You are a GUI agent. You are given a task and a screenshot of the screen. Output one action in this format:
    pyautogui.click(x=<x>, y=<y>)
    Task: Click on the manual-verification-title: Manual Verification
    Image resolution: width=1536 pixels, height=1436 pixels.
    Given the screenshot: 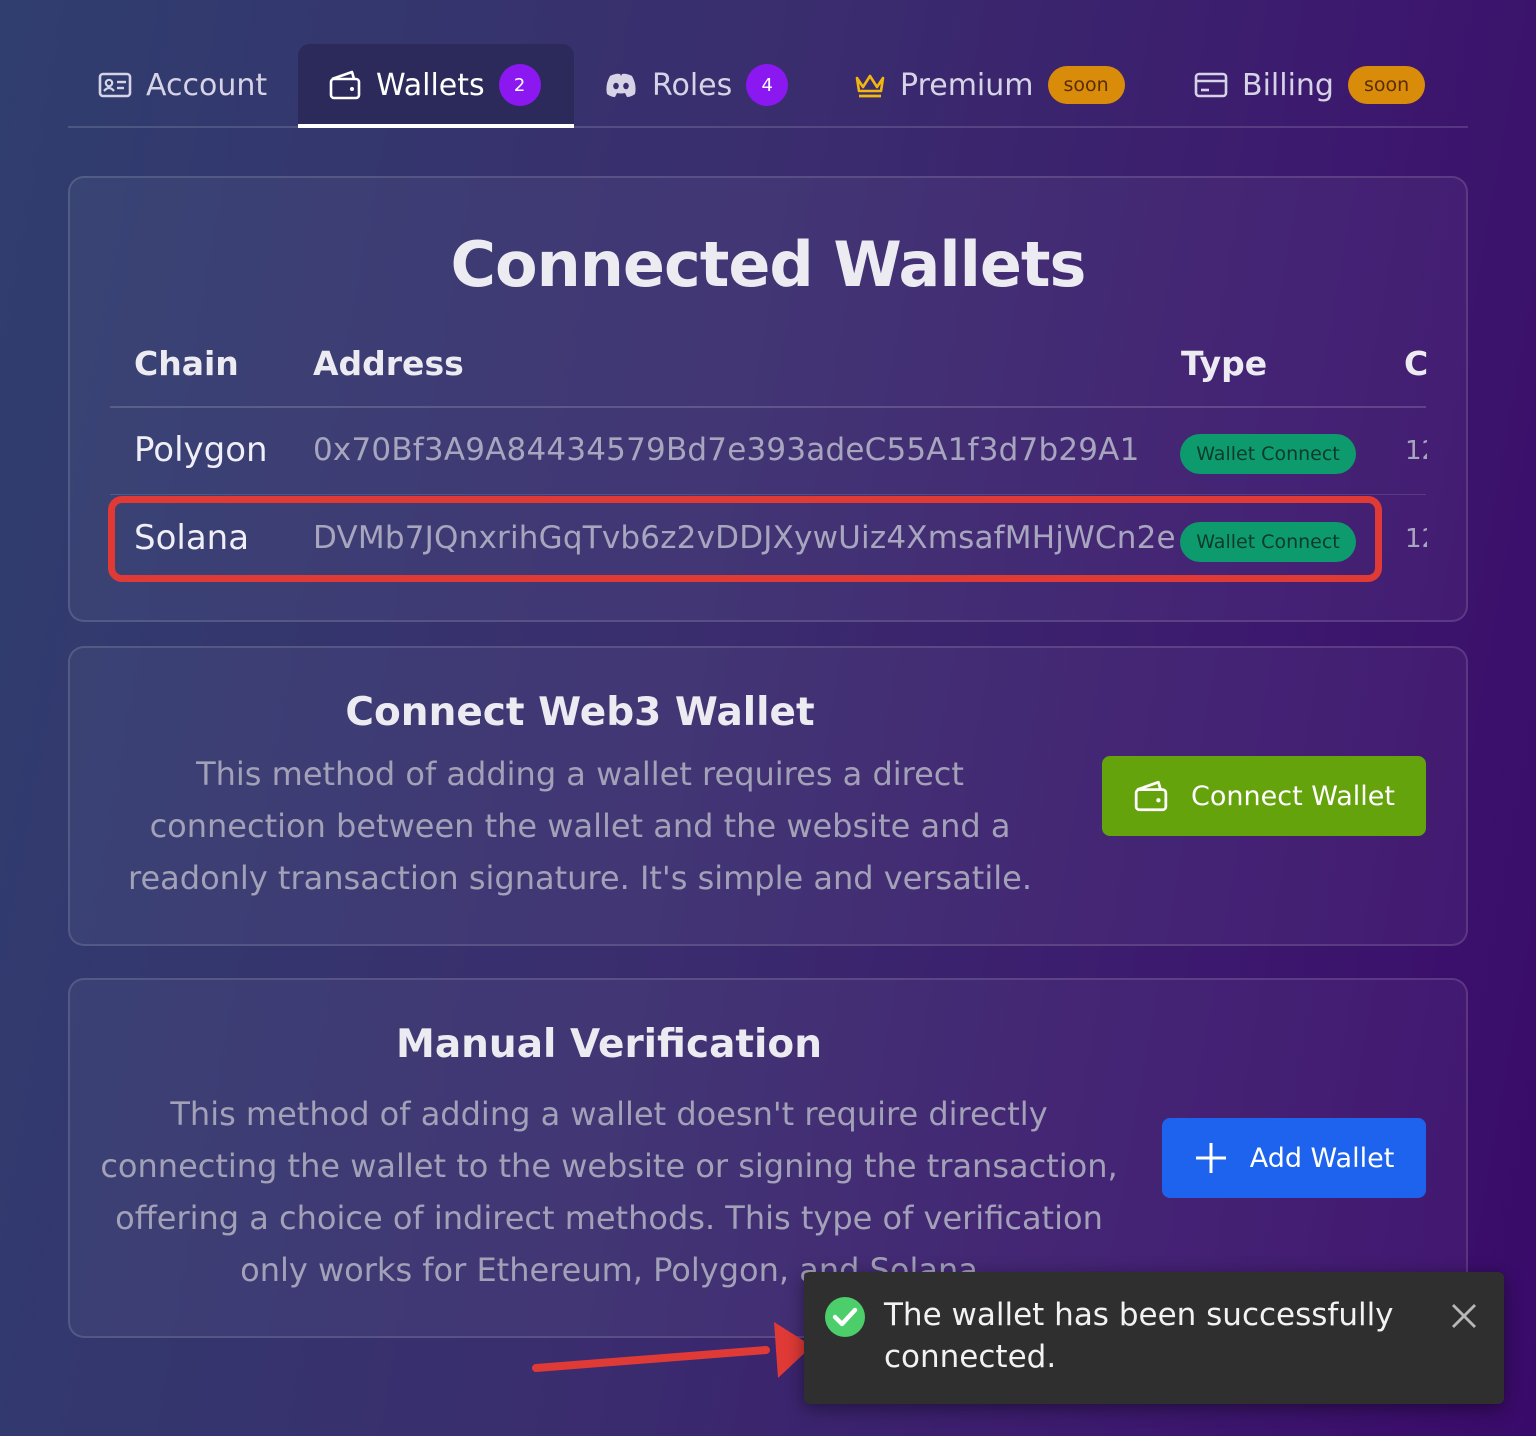 What is the action you would take?
    pyautogui.click(x=609, y=1044)
    